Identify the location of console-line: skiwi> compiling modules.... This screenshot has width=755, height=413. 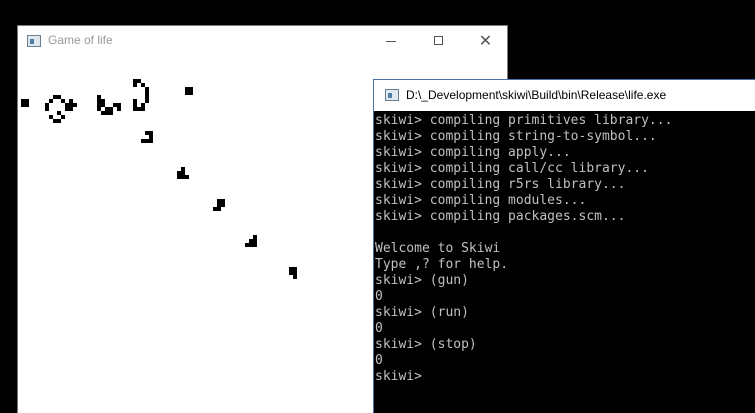
(481, 200).